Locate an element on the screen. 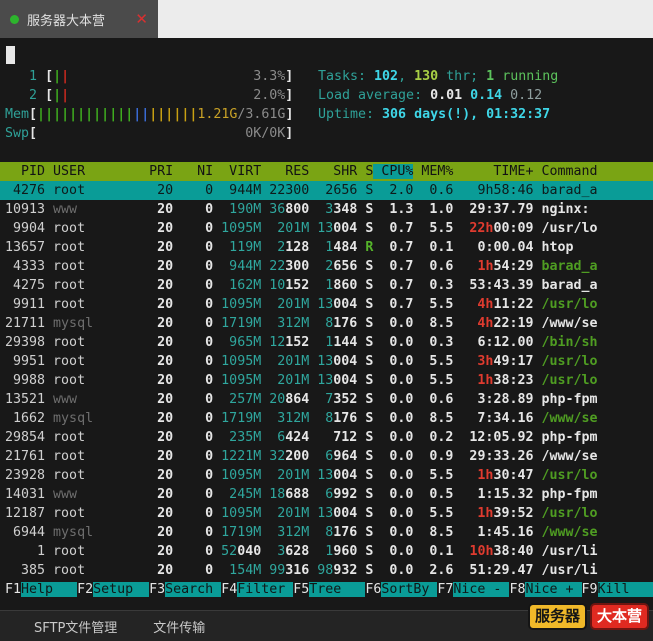  memory-meter-label: Mem is located at coordinates (17, 114).